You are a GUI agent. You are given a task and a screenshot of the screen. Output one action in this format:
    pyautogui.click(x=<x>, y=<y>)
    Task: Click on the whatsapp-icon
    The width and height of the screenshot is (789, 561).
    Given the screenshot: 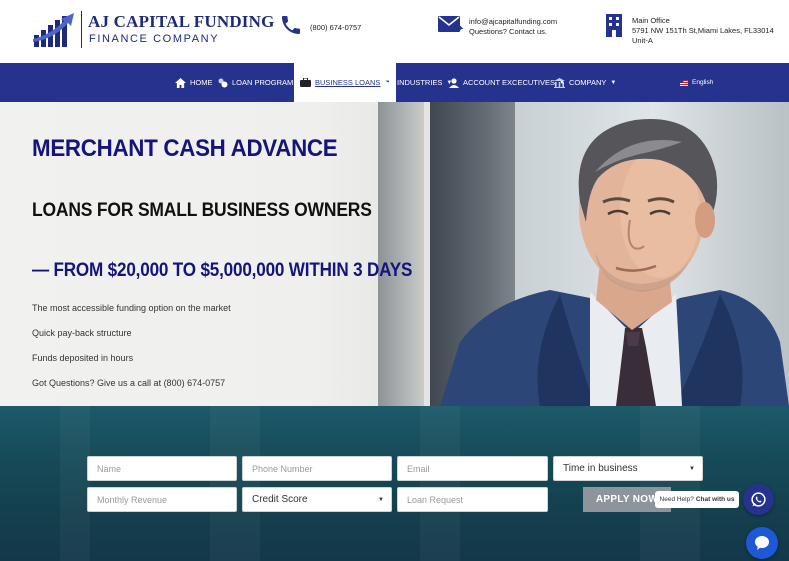 What is the action you would take?
    pyautogui.click(x=758, y=499)
    